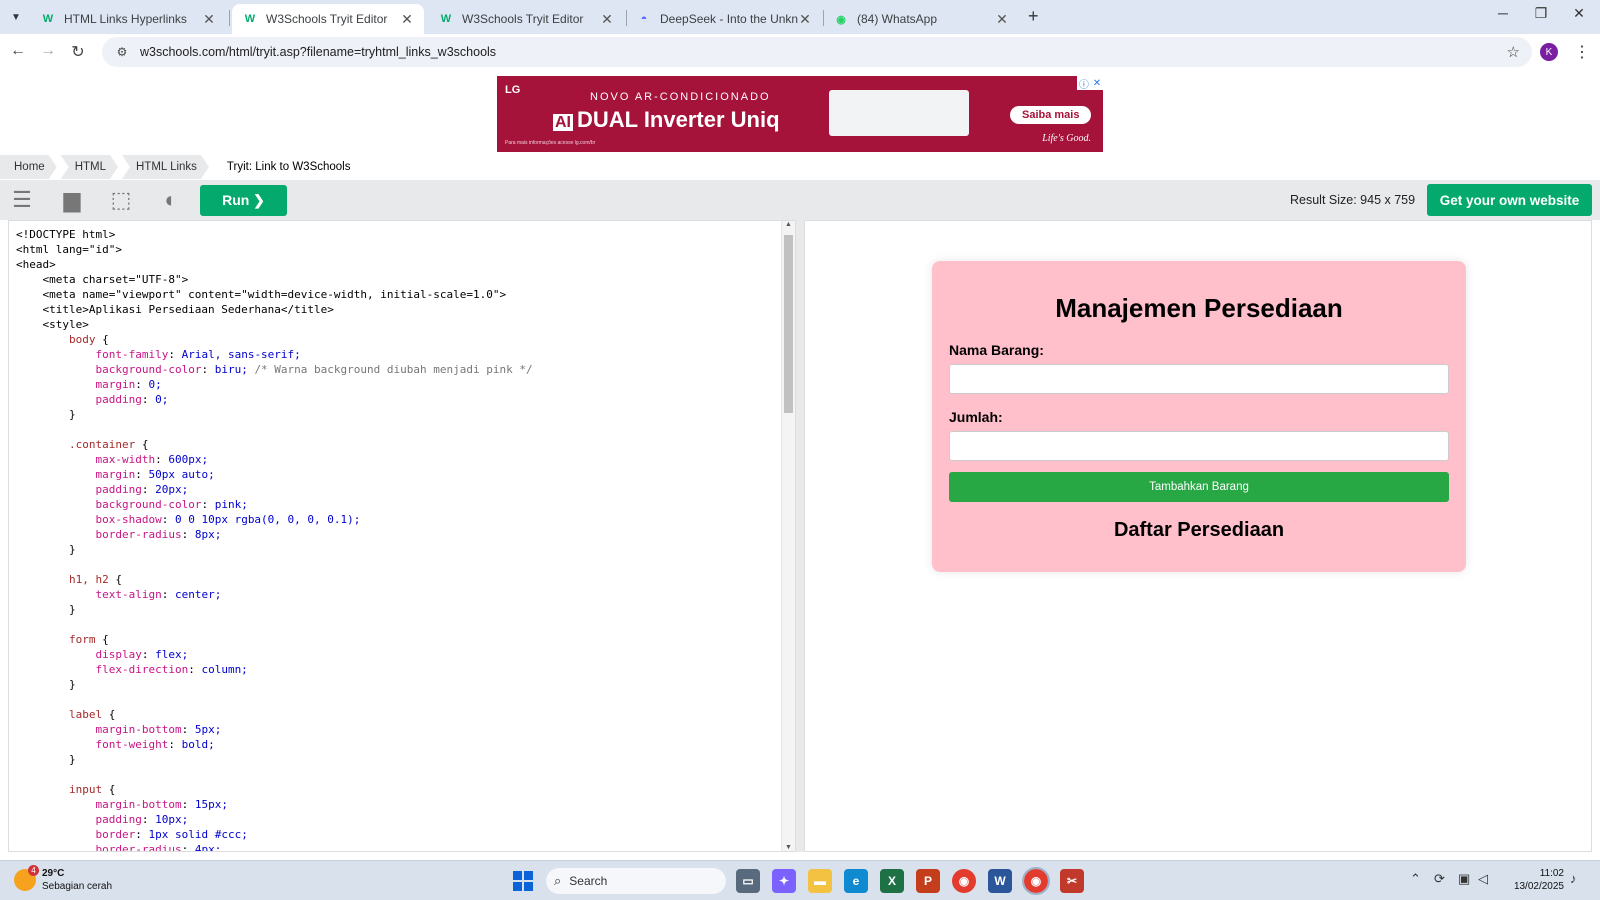 The height and width of the screenshot is (900, 1600). Describe the element at coordinates (33, 870) in the screenshot. I see `weather-badge: 4` at that location.